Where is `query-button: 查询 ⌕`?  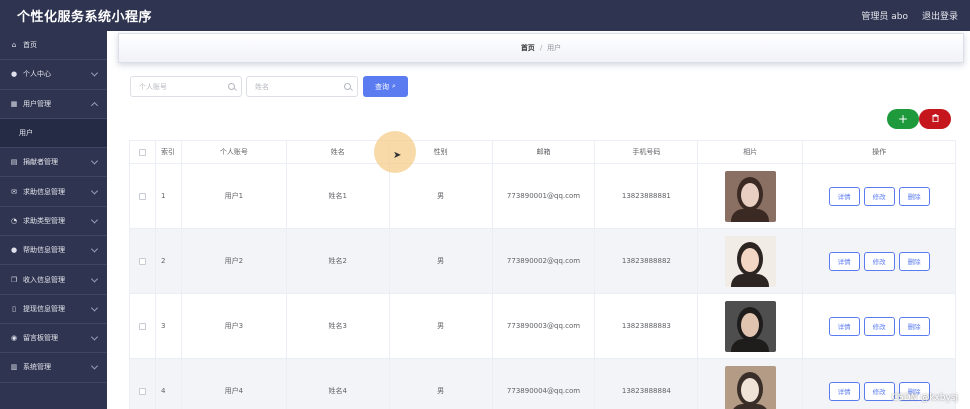
query-button: 查询 ⌕ is located at coordinates (385, 86).